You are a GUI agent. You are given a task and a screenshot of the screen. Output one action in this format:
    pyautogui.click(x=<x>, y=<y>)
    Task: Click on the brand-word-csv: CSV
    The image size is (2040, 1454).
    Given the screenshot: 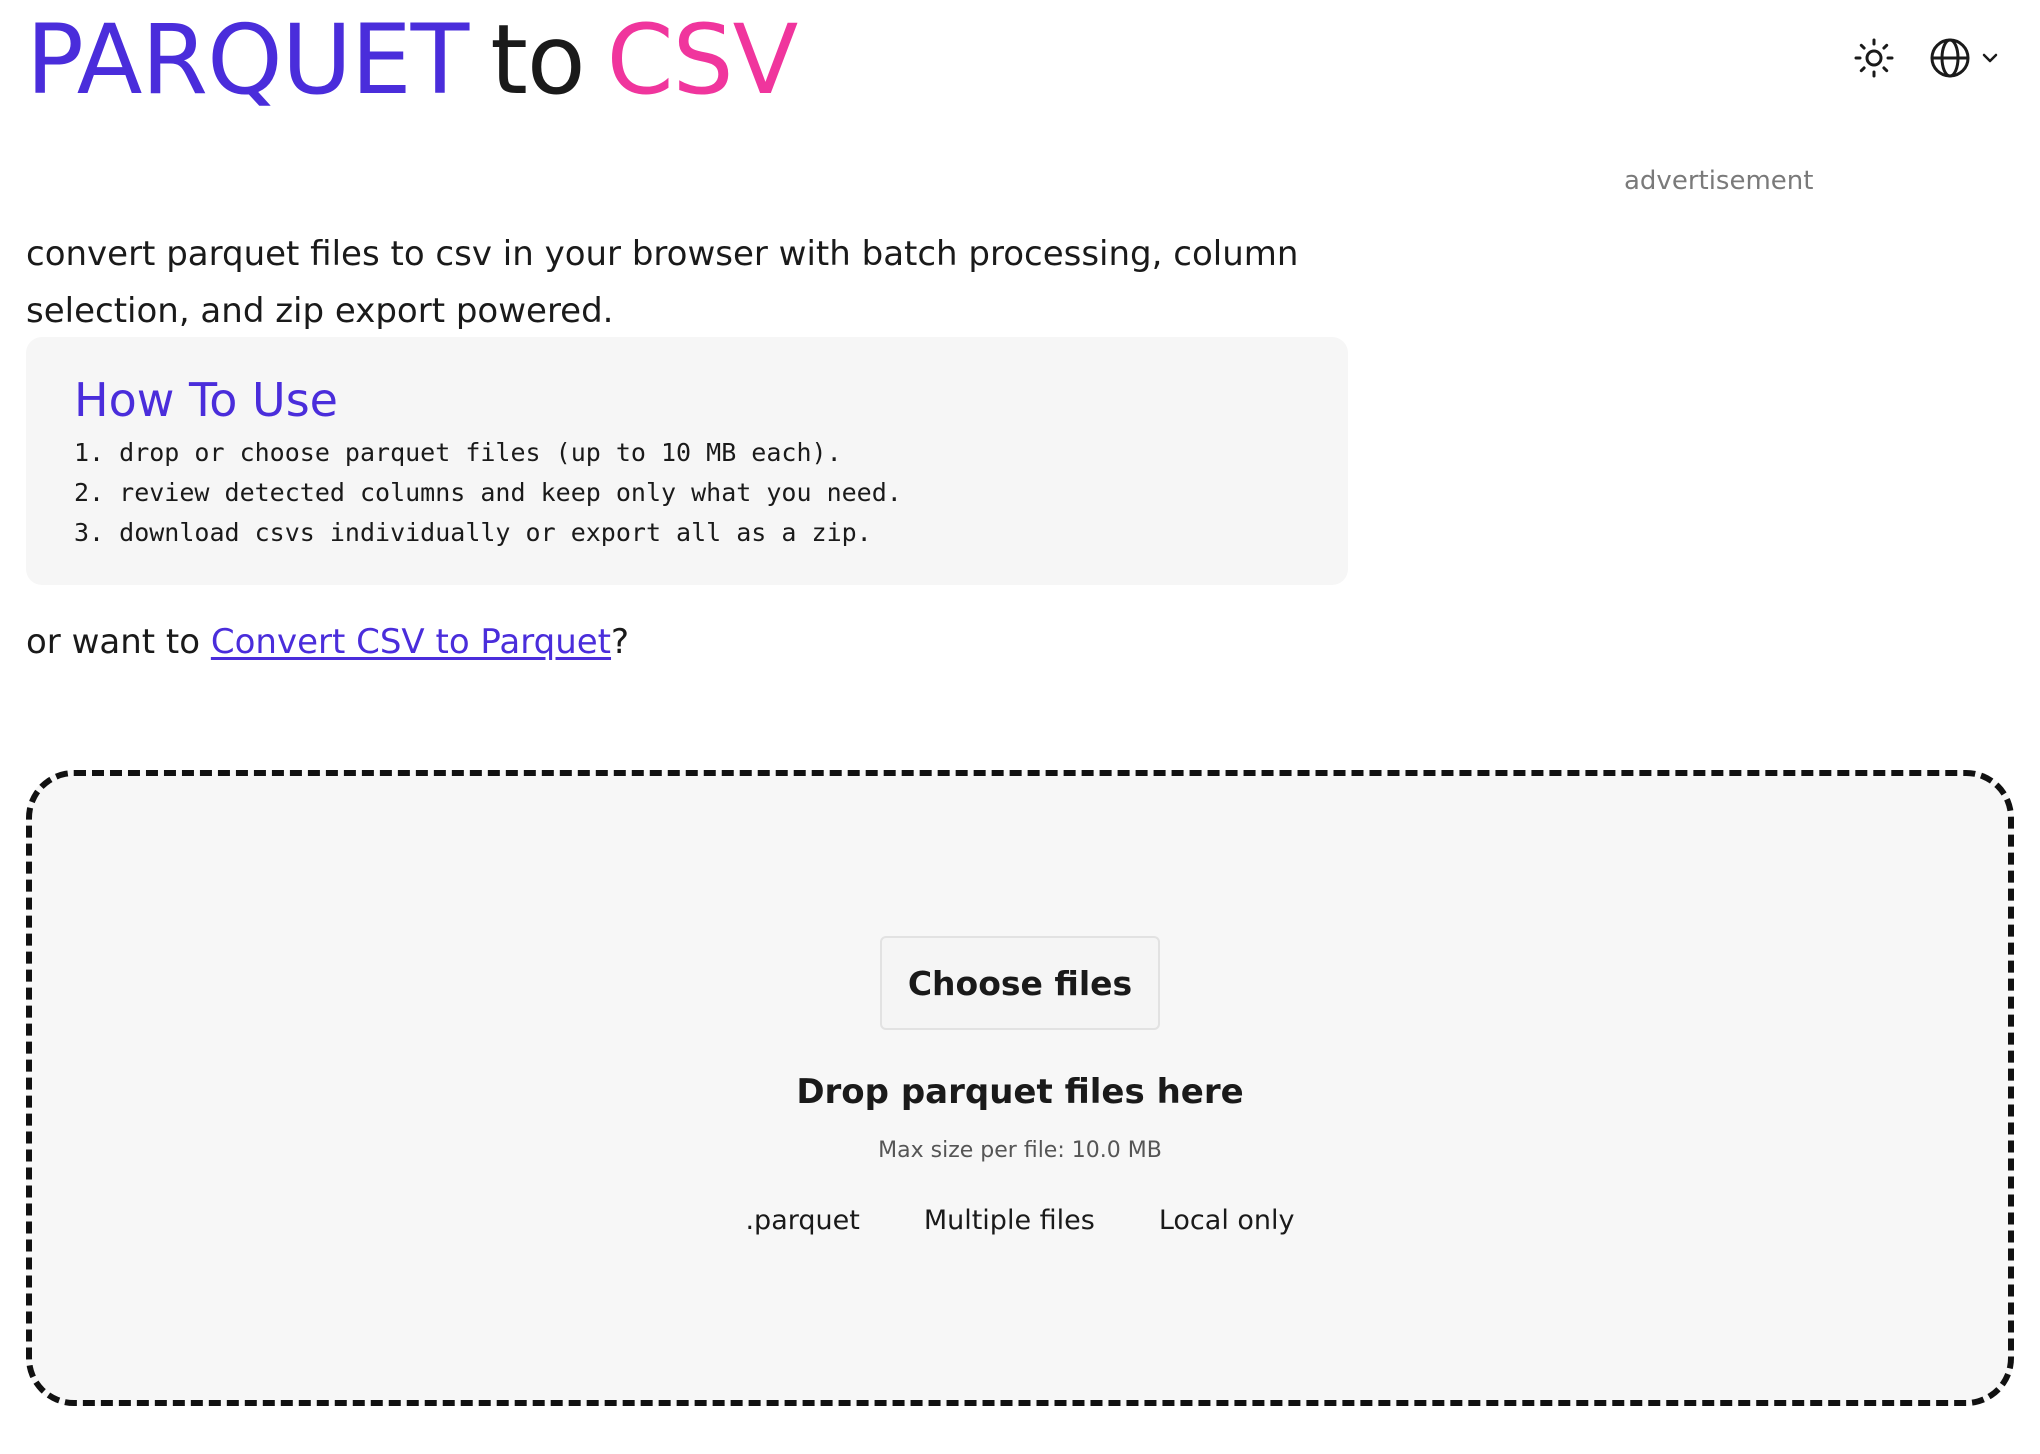 What is the action you would take?
    pyautogui.click(x=702, y=60)
    